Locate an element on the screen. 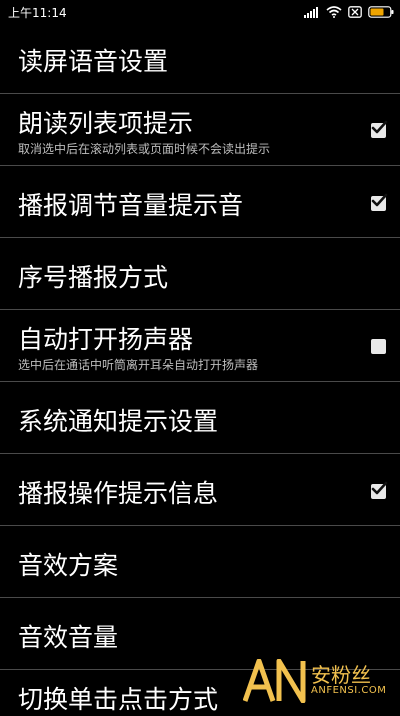 The width and height of the screenshot is (400, 716). read-list-hints-checkbox is located at coordinates (379, 129).